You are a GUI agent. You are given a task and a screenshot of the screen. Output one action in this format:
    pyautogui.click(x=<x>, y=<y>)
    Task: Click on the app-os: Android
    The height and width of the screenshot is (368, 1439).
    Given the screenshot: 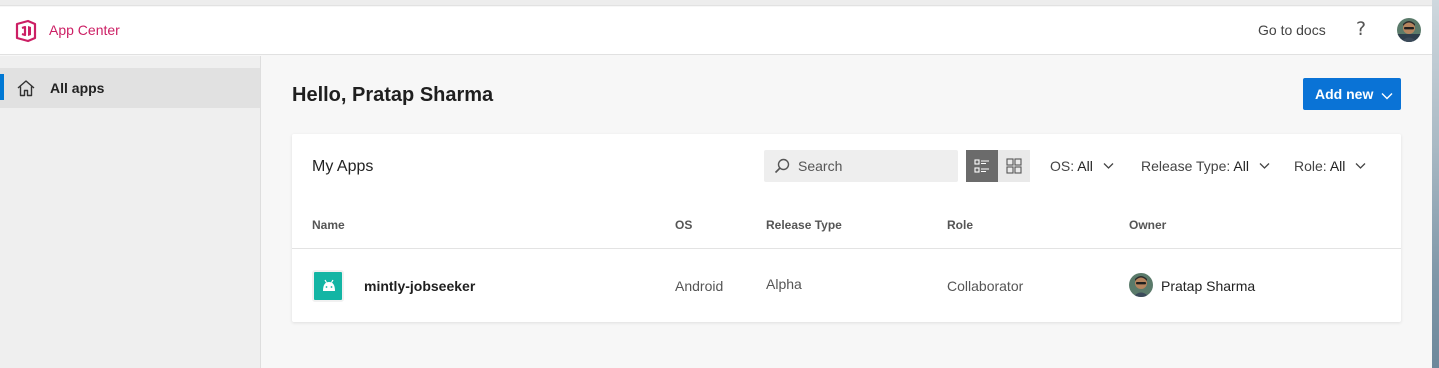 What is the action you would take?
    pyautogui.click(x=699, y=286)
    